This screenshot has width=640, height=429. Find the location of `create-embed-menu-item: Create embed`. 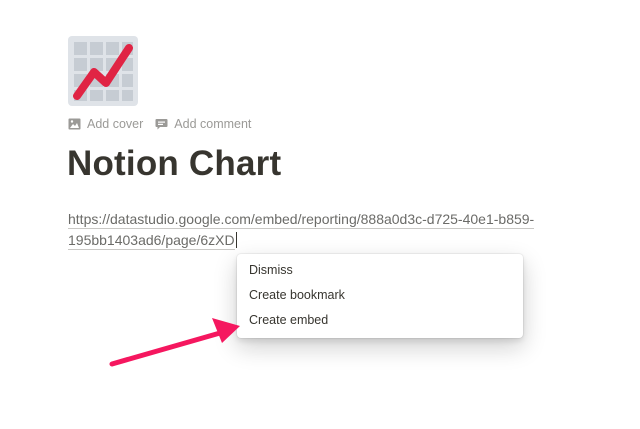

create-embed-menu-item: Create embed is located at coordinates (380, 320).